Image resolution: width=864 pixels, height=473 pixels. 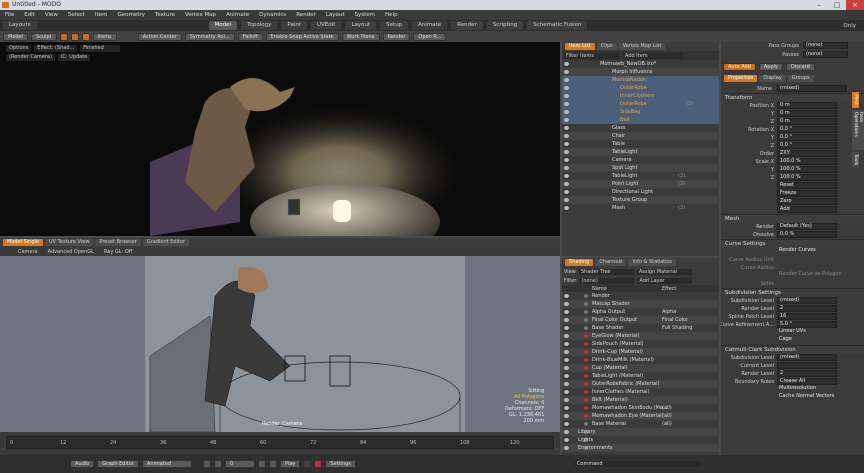 I want to click on shader-item: Base Shader Full Shading, so click(x=640, y=328).